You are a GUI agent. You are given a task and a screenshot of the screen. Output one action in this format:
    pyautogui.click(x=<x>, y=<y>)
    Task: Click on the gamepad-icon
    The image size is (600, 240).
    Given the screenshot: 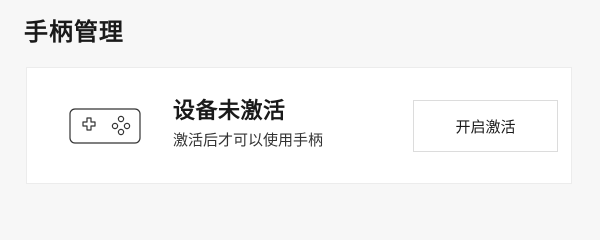 What is the action you would take?
    pyautogui.click(x=105, y=126)
    